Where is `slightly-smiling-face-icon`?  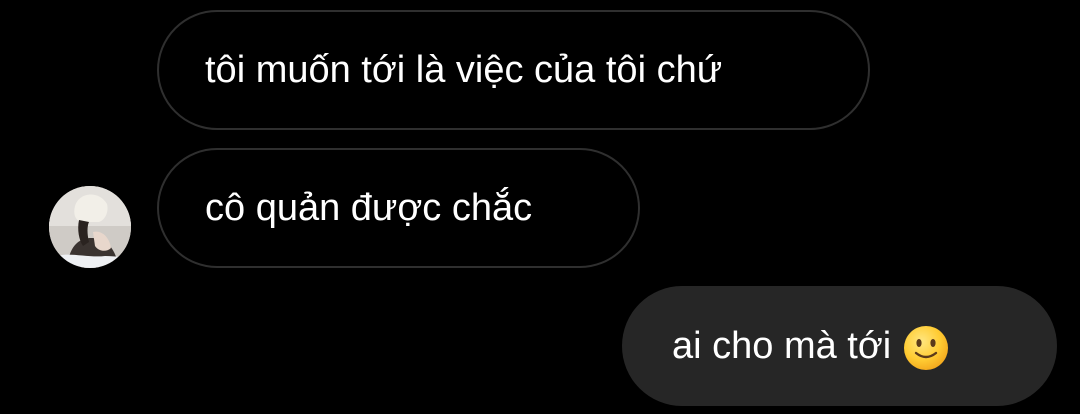 slightly-smiling-face-icon is located at coordinates (926, 348).